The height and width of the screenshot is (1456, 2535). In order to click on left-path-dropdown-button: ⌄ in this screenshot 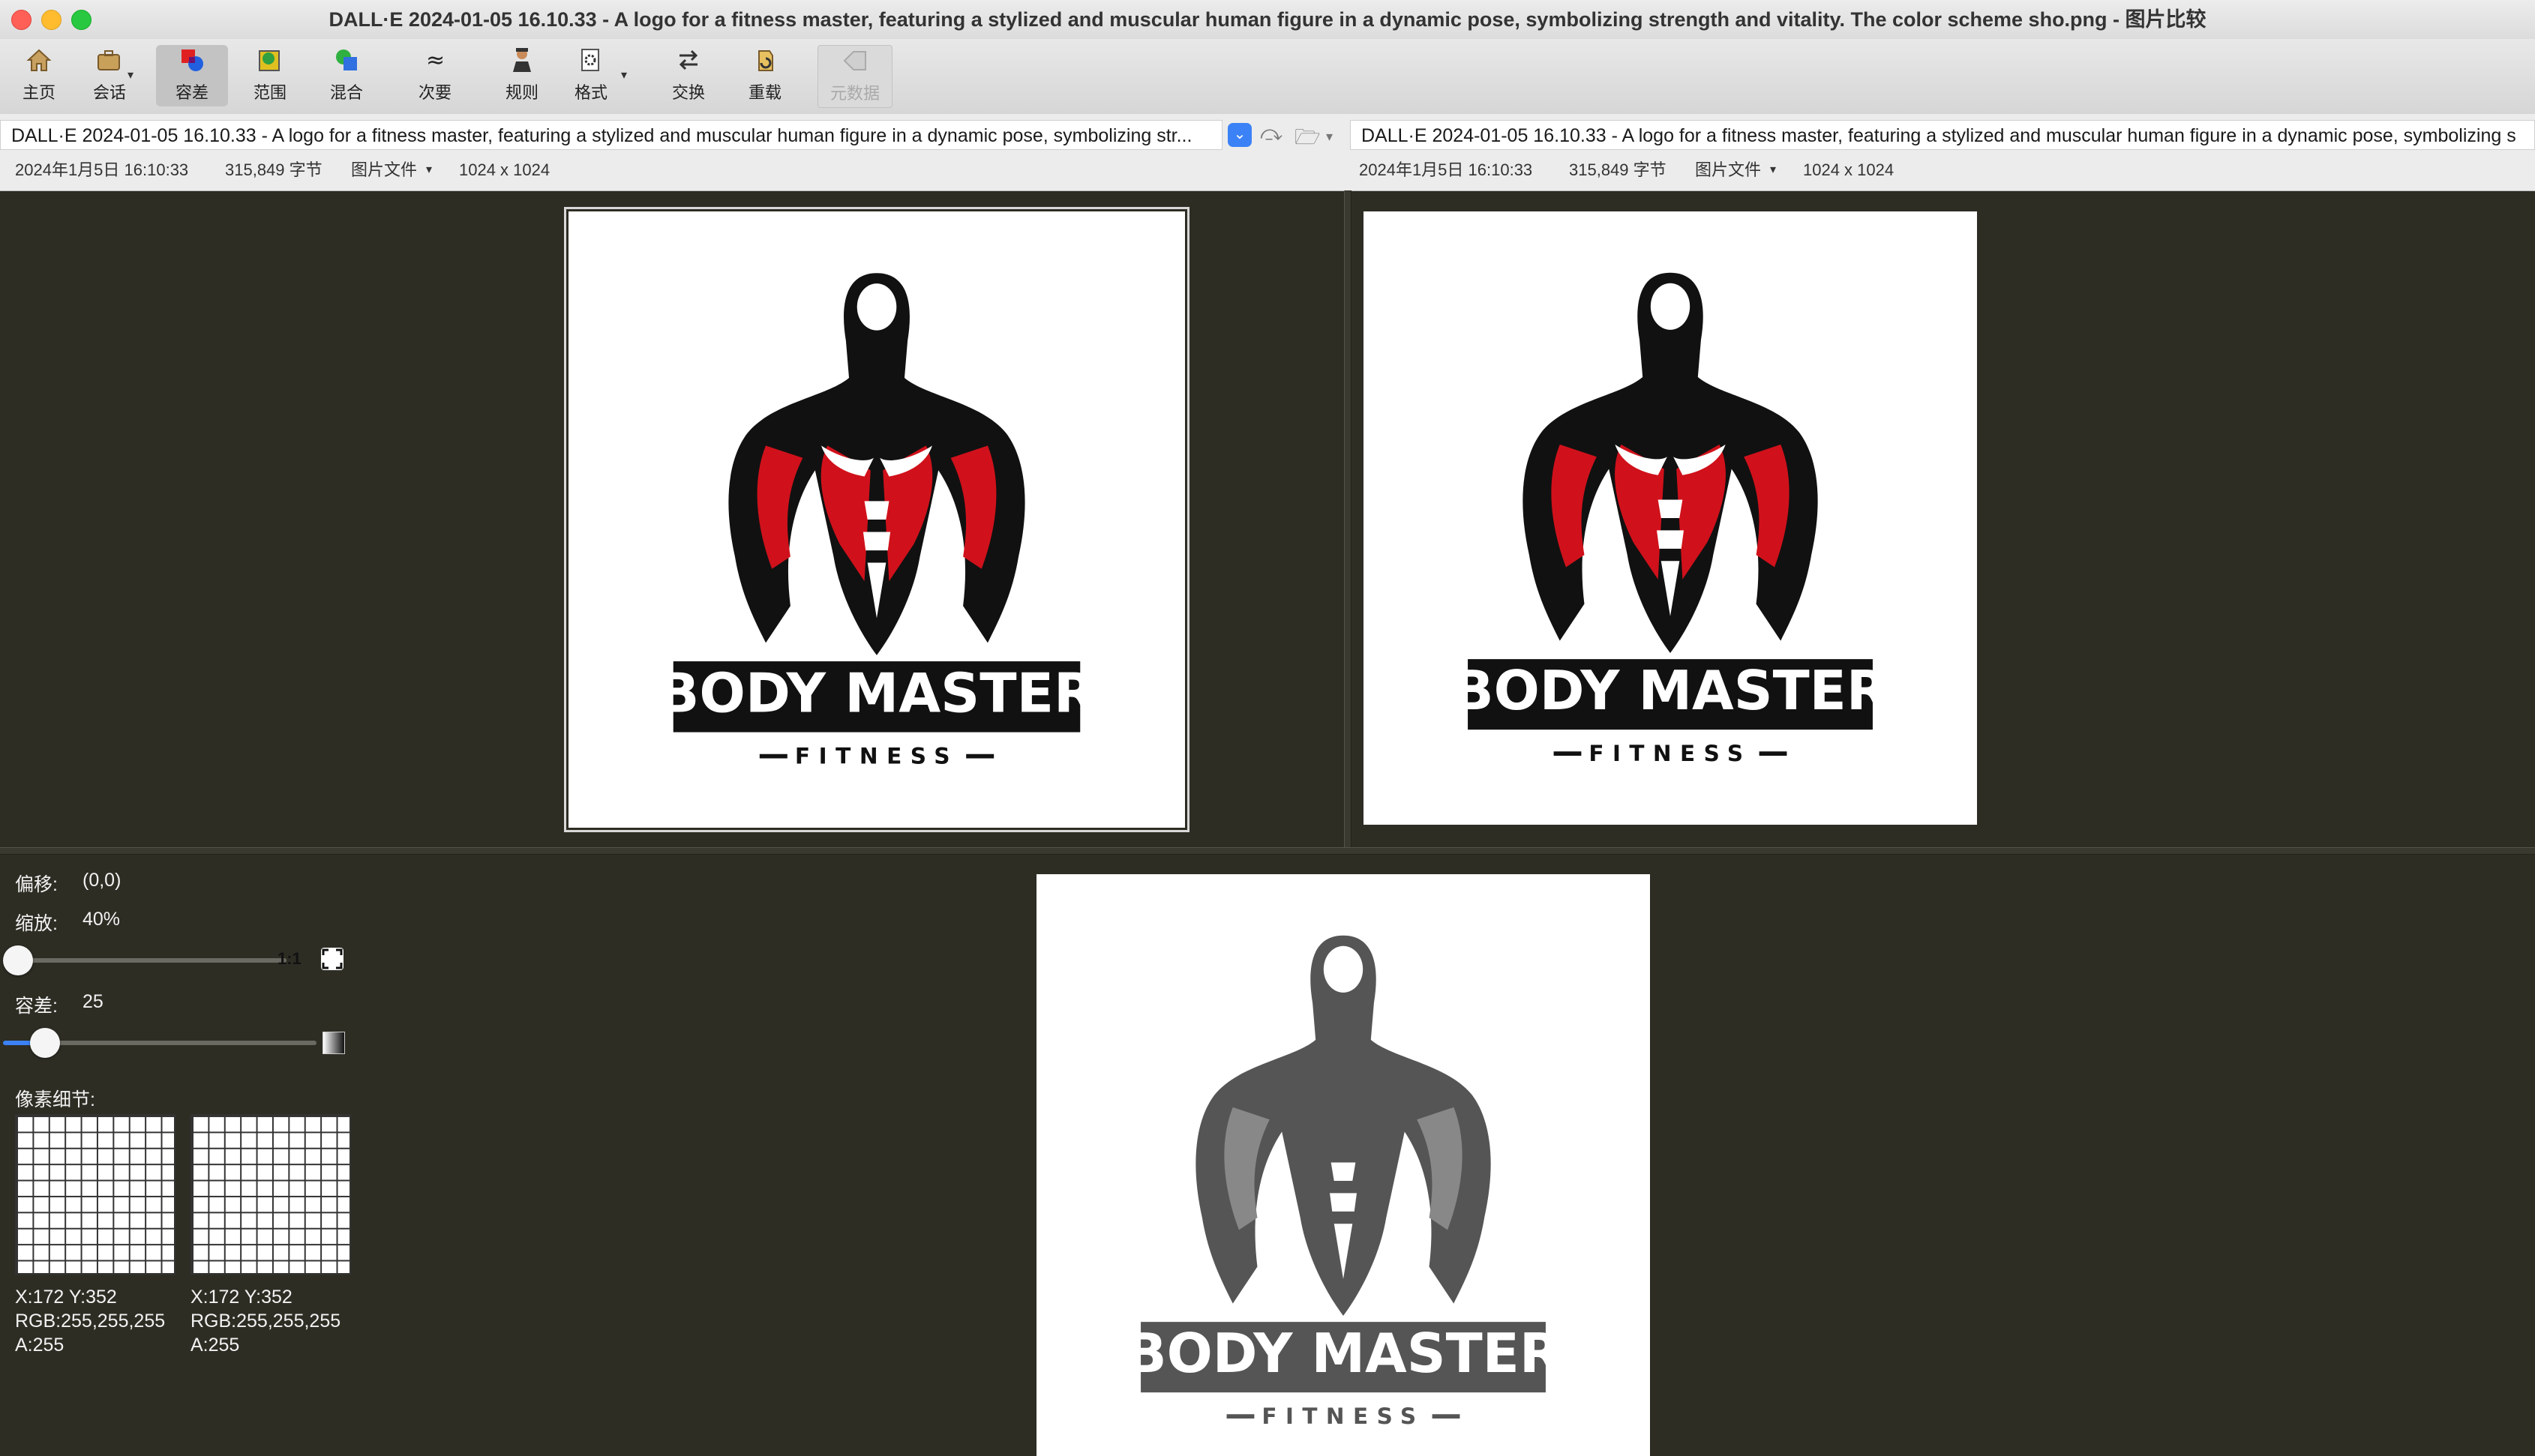, I will do `click(1240, 135)`.